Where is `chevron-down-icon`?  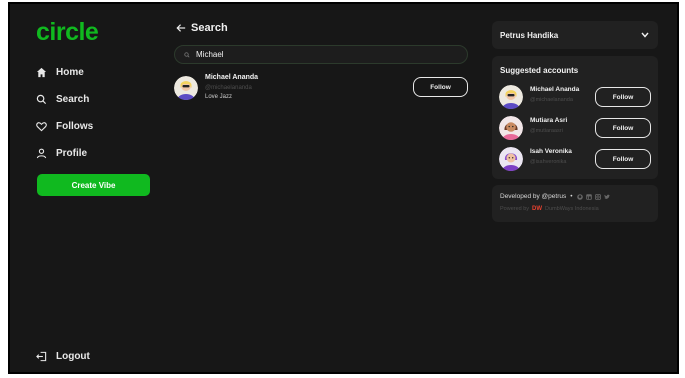
chevron-down-icon is located at coordinates (645, 35).